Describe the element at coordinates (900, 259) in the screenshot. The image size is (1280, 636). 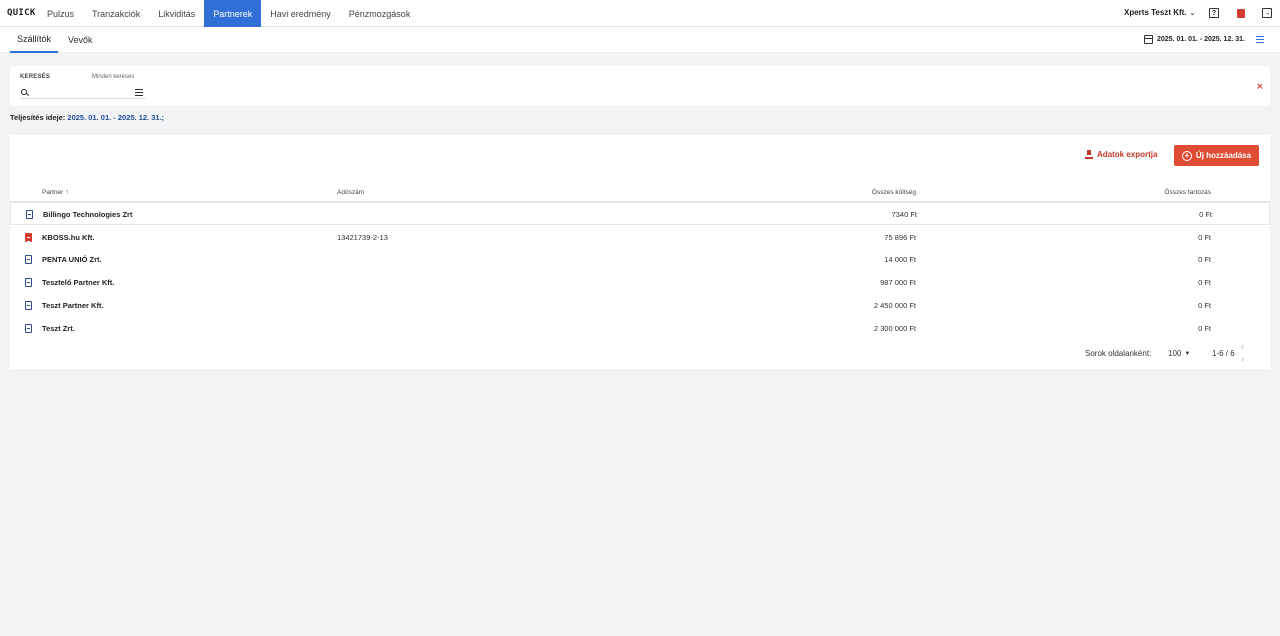
I see `partner-cost: 14 000 Ft` at that location.